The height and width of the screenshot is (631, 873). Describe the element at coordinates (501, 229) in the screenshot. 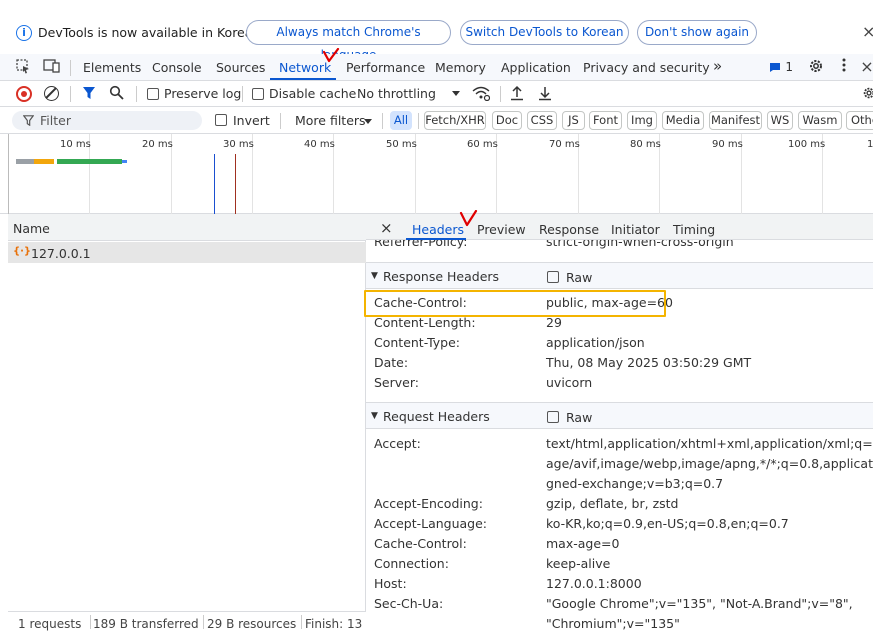

I see `tab-preview: Preview` at that location.